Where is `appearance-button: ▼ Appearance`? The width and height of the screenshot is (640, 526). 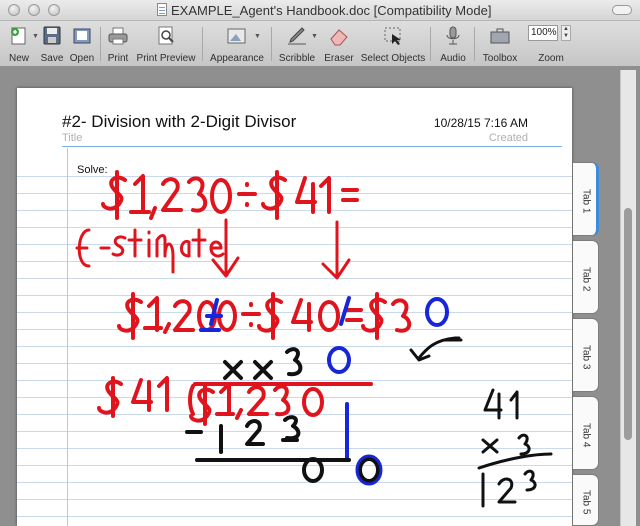 appearance-button: ▼ Appearance is located at coordinates (237, 45).